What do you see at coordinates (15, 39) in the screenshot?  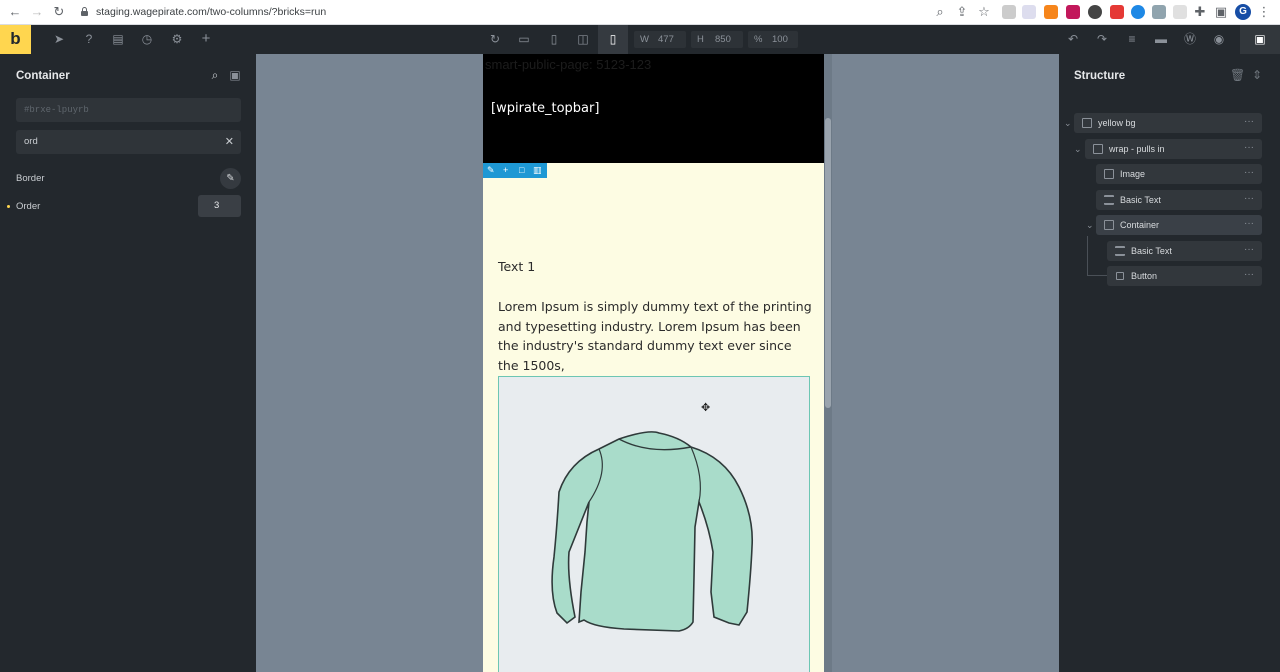 I see `bricks-logo: b` at bounding box center [15, 39].